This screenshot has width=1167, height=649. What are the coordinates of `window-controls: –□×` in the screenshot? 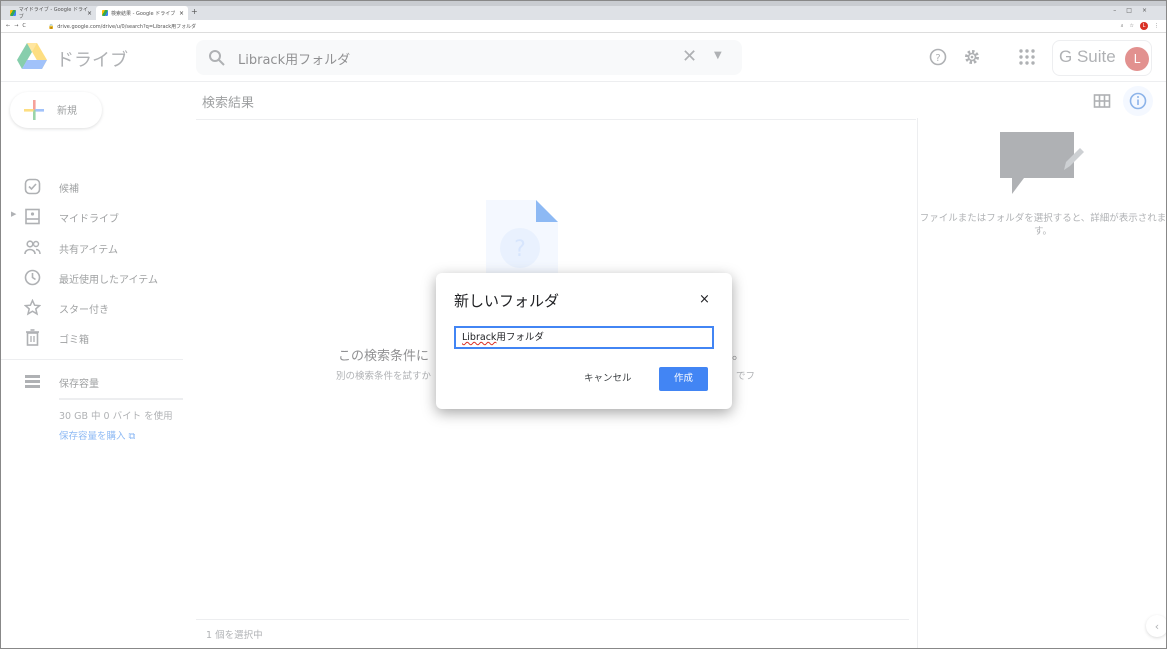 It's located at (1135, 10).